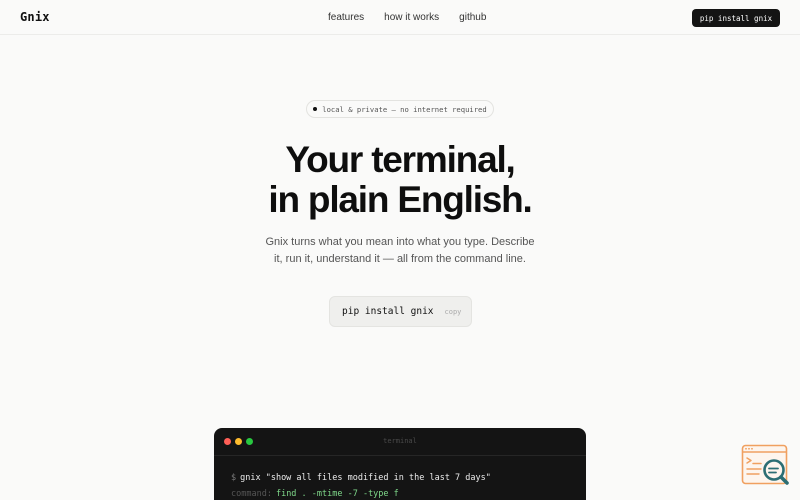  I want to click on terminal-generated-command: find . -mtime -7 -type f, so click(337, 494).